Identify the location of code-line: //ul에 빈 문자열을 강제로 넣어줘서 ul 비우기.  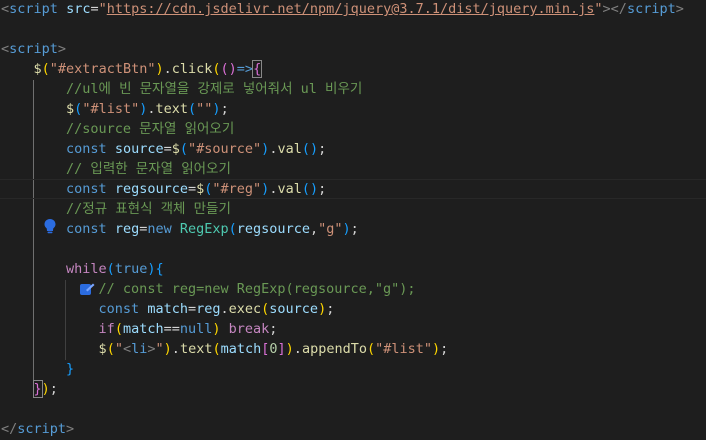
(353, 89).